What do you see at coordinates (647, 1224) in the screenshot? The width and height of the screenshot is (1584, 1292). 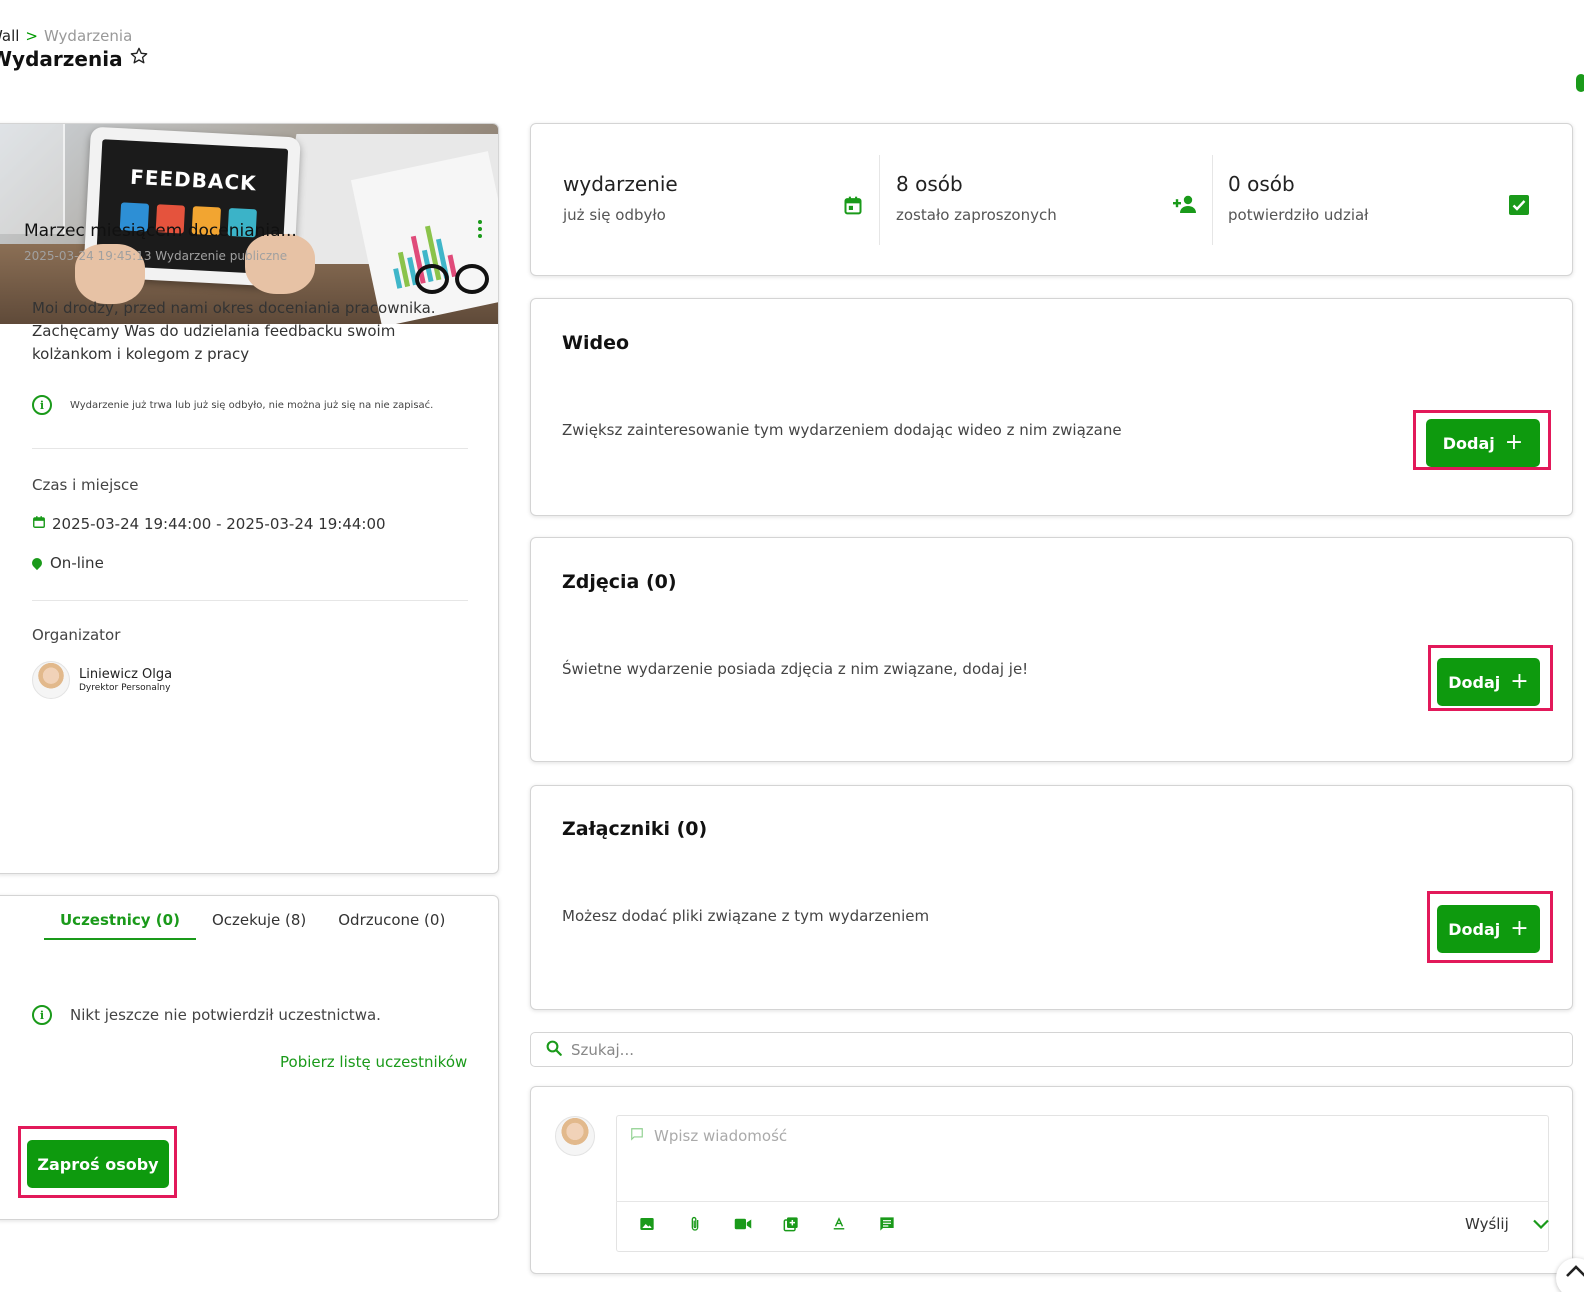 I see `image-icon` at bounding box center [647, 1224].